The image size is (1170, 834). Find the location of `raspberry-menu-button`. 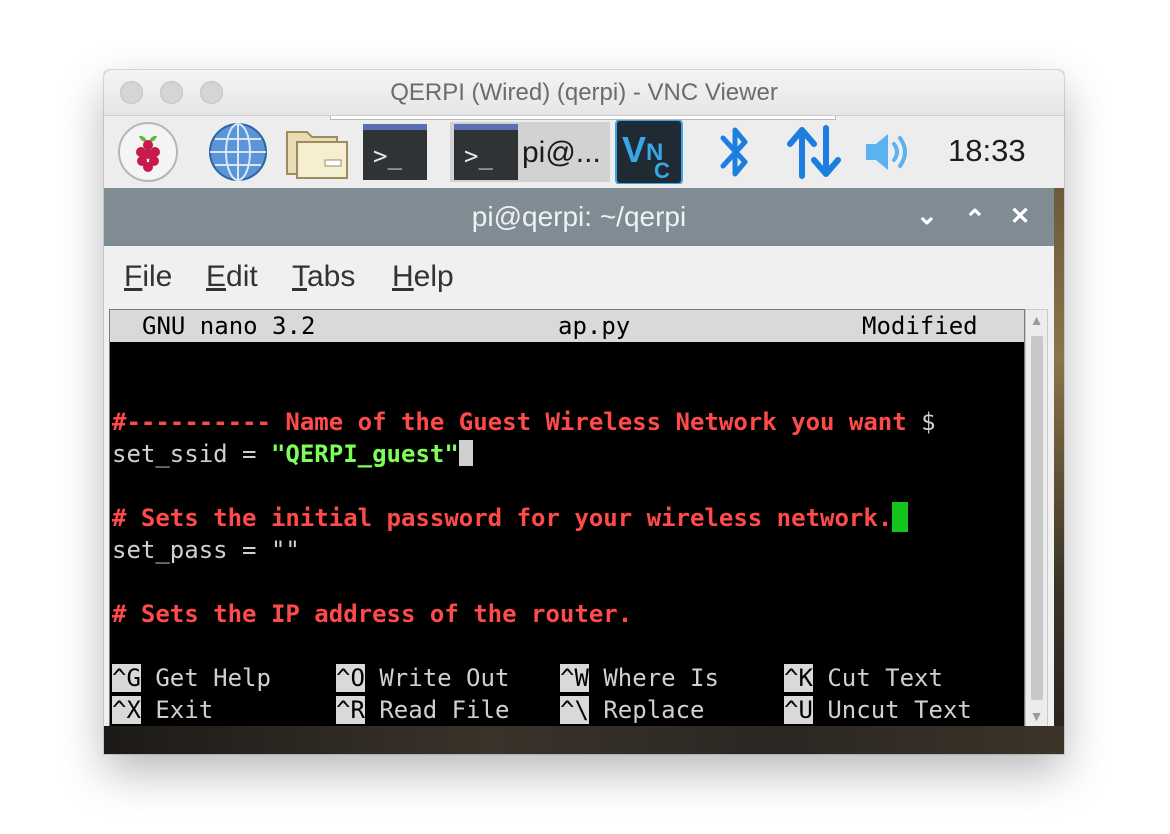

raspberry-menu-button is located at coordinates (148, 152).